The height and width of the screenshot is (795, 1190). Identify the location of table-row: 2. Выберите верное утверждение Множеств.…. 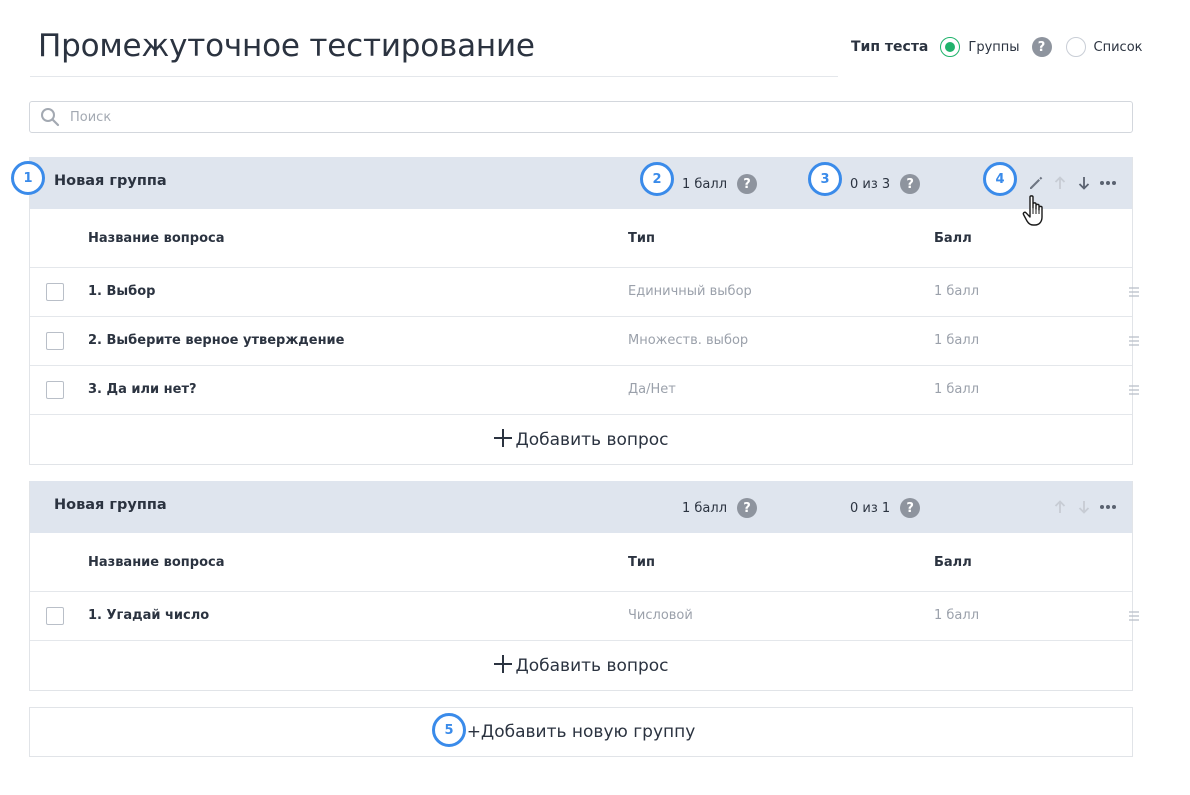
(581, 341).